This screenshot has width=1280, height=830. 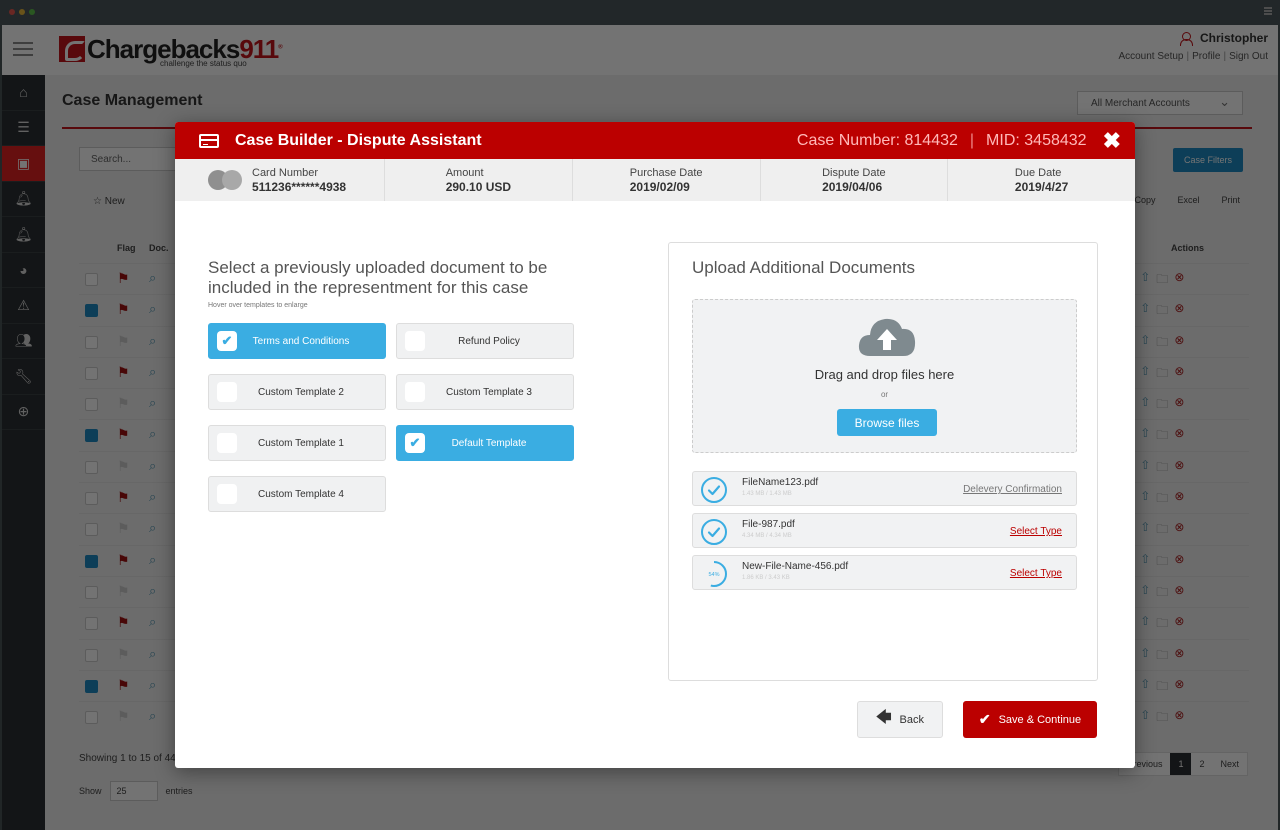 What do you see at coordinates (659, 186) in the screenshot?
I see `purchase-date-value: 2019/02/09` at bounding box center [659, 186].